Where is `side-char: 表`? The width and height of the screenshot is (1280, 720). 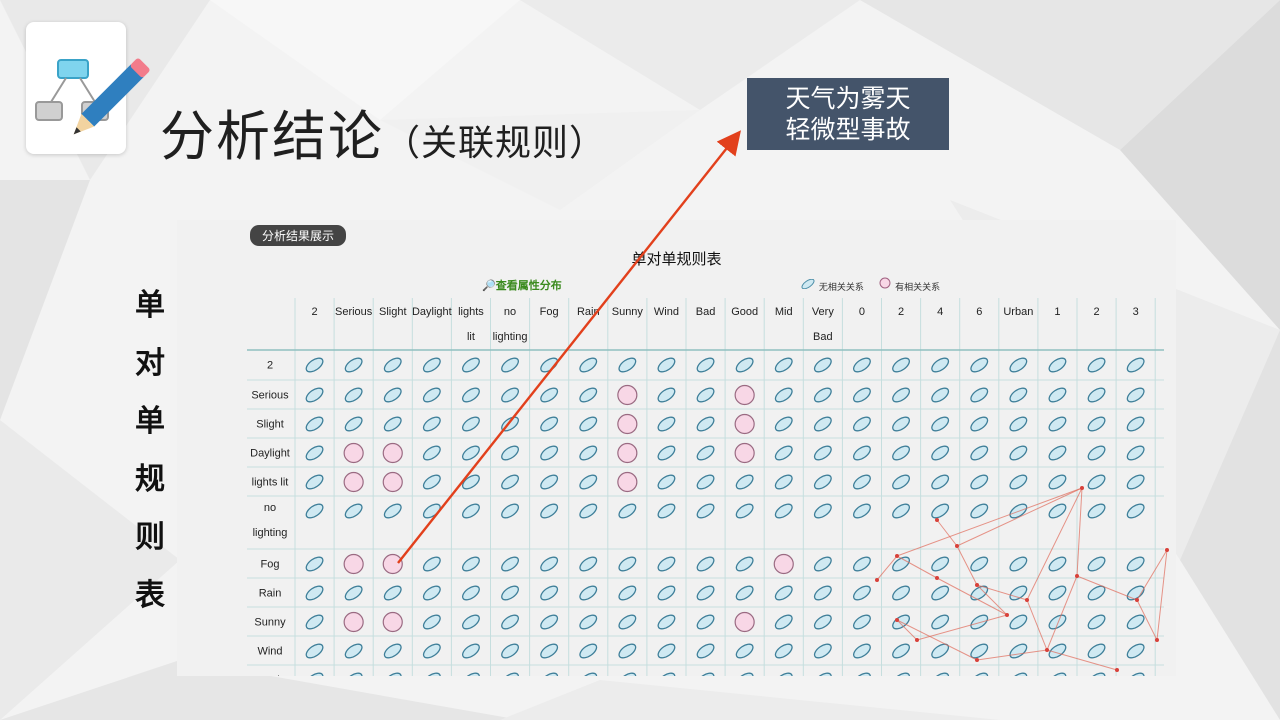 side-char: 表 is located at coordinates (150, 595).